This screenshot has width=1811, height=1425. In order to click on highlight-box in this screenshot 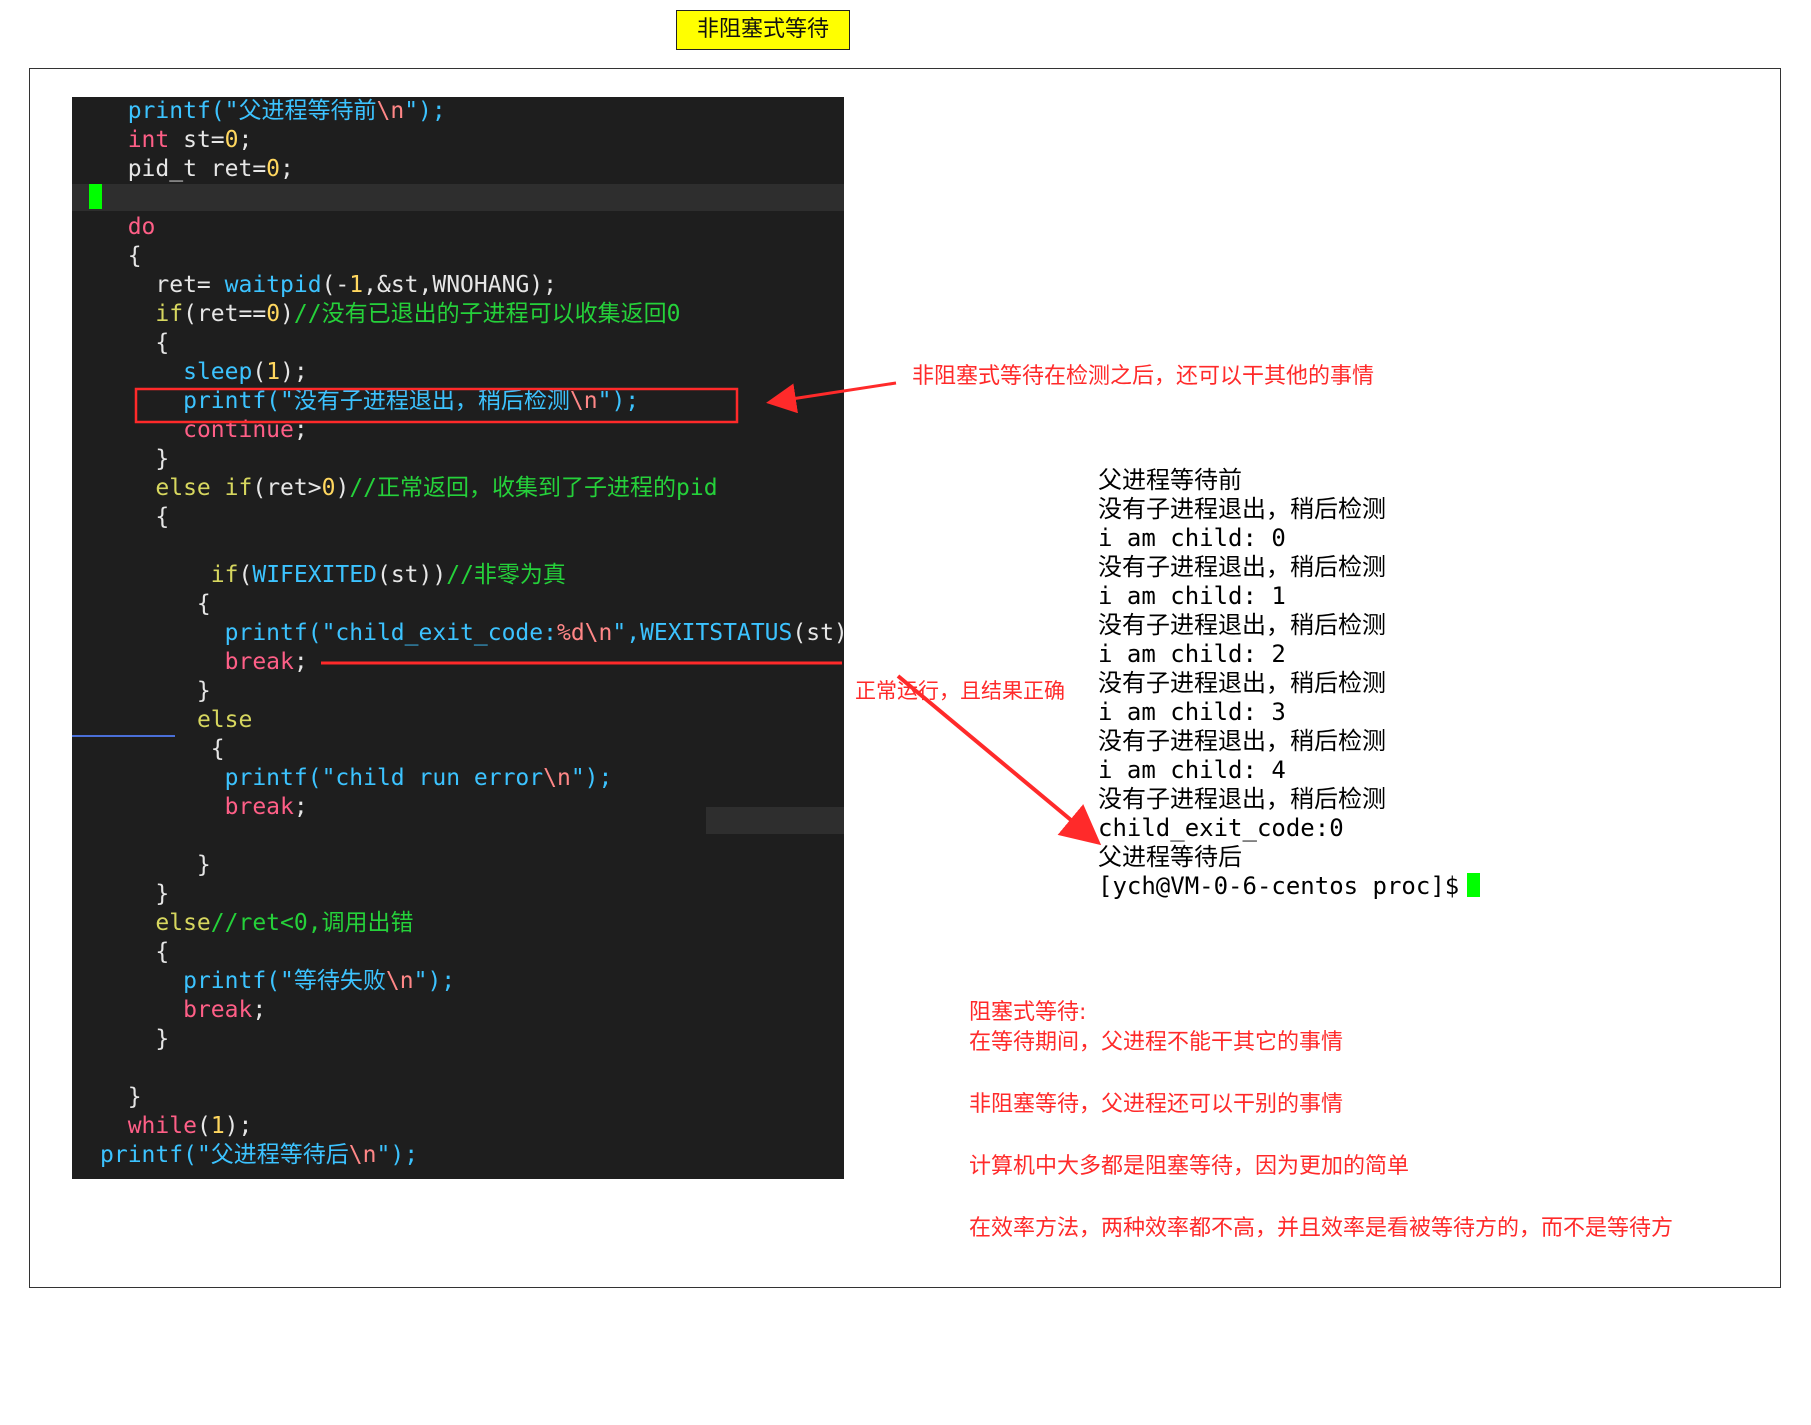, I will do `click(436, 405)`.